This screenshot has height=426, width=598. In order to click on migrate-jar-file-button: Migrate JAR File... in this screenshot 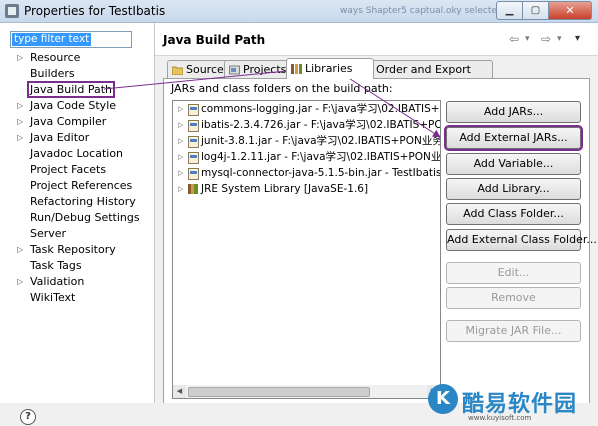, I will do `click(513, 331)`.